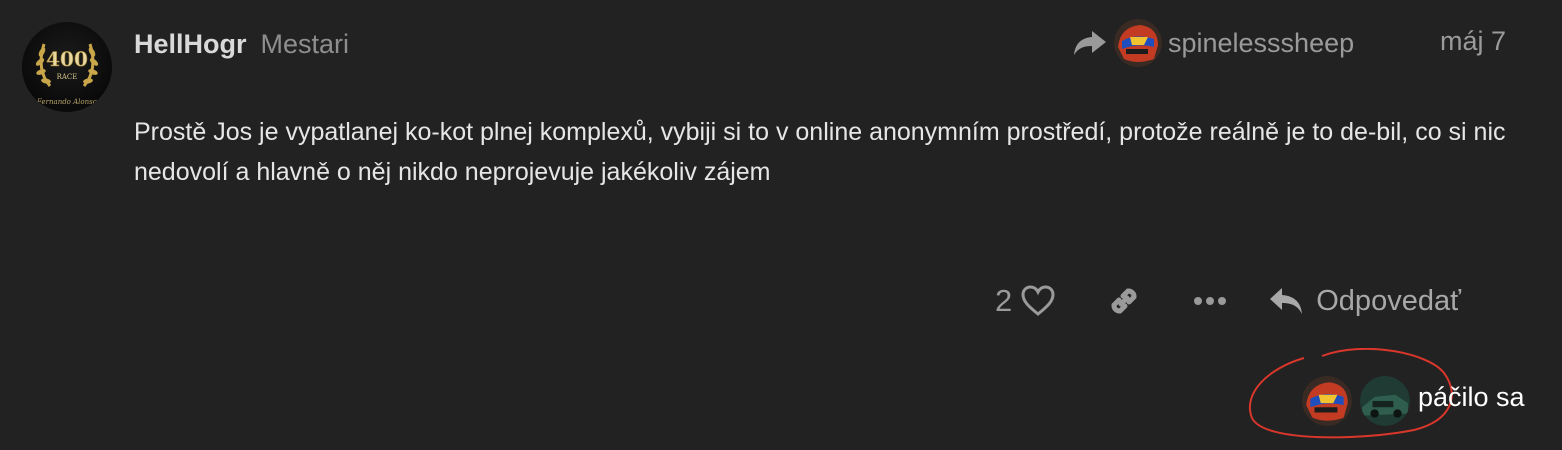  I want to click on reply-to-username: spinelesssheep, so click(1261, 42).